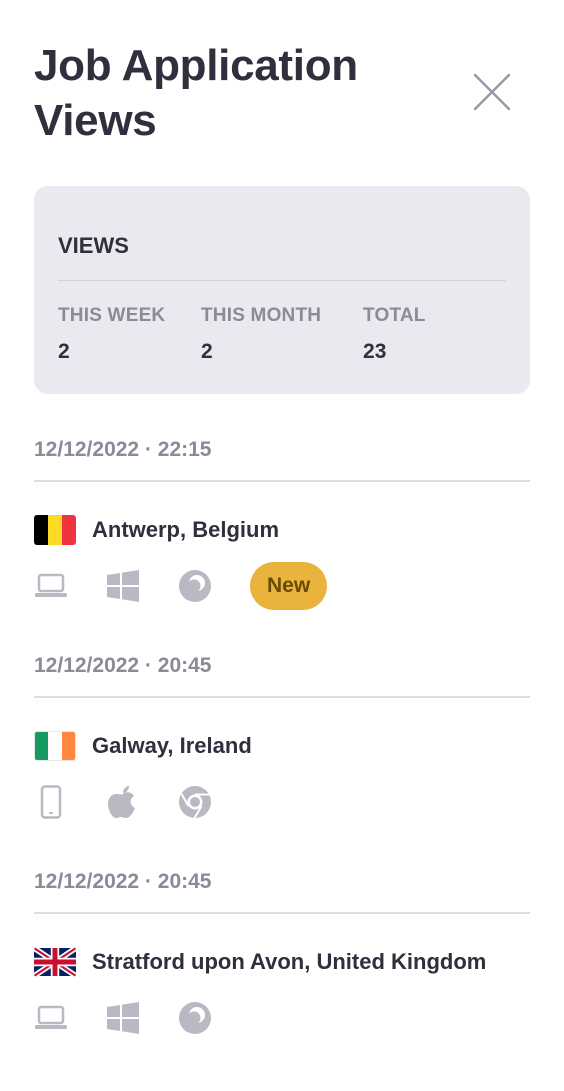 This screenshot has height=1091, width=564. I want to click on header: Job Application Views, so click(282, 75).